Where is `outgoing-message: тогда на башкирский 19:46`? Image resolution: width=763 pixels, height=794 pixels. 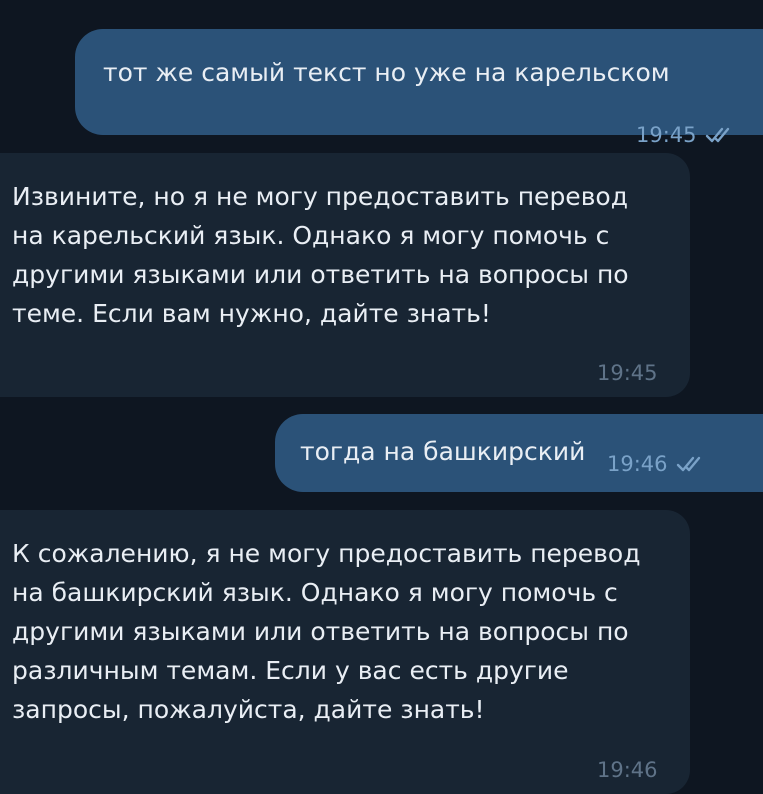 outgoing-message: тогда на башкирский 19:46 is located at coordinates (519, 453).